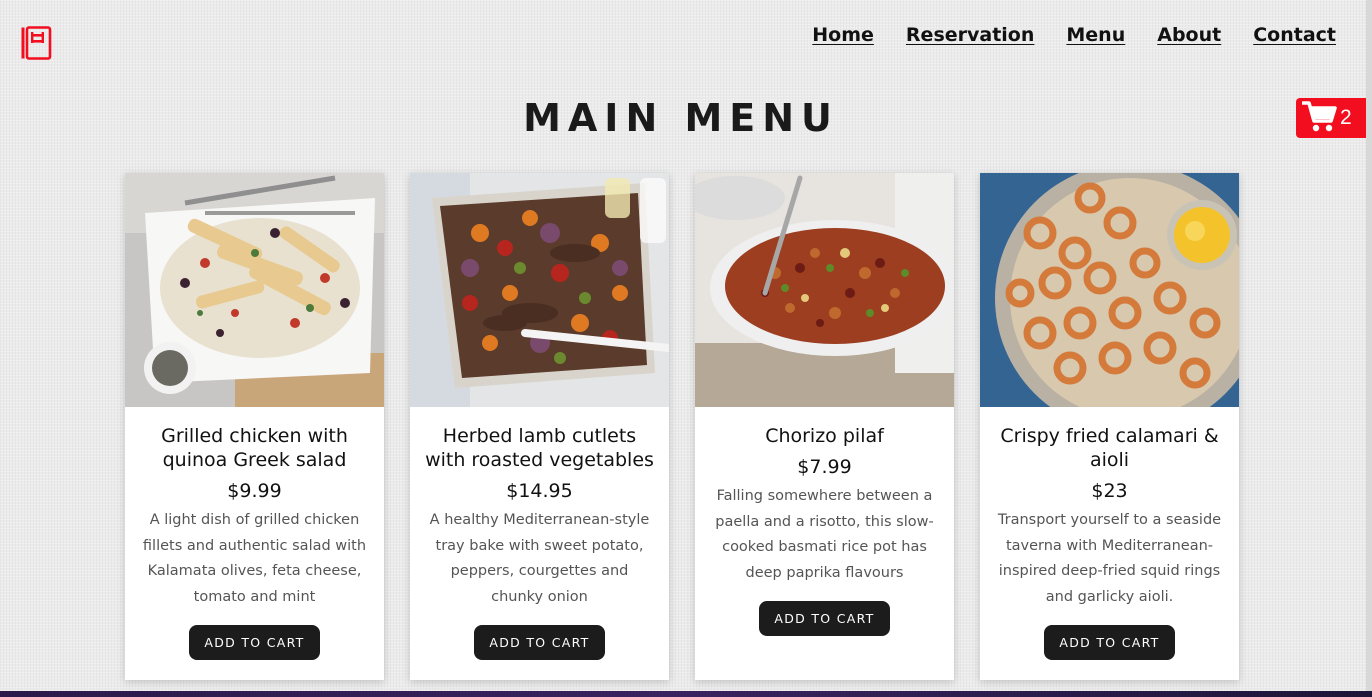  I want to click on dish-price: $14.95, so click(539, 491).